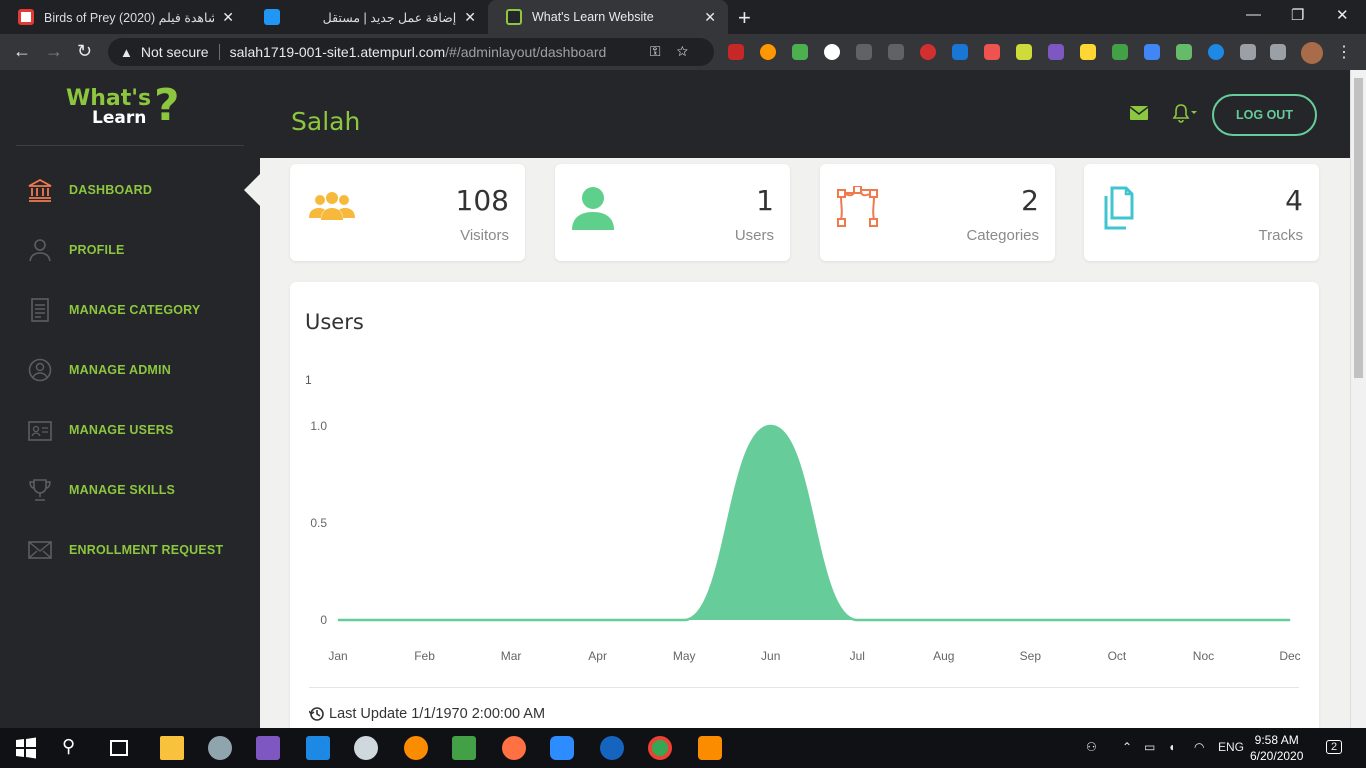 This screenshot has height=768, width=1366. What do you see at coordinates (40, 250) in the screenshot?
I see `user-icon` at bounding box center [40, 250].